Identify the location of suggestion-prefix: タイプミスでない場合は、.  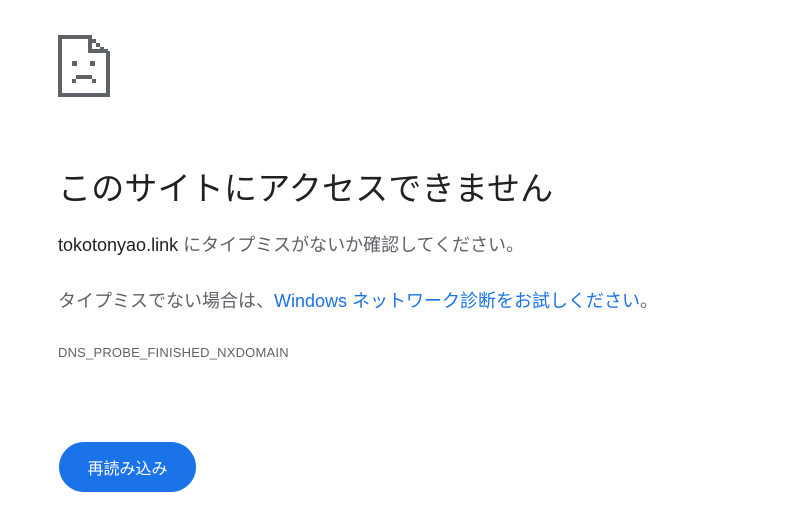
(166, 301).